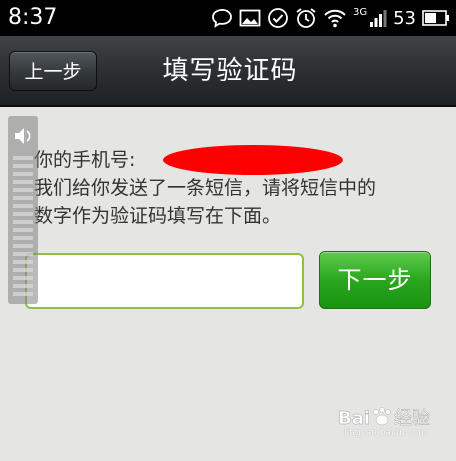 The image size is (456, 461). I want to click on battery-percent: 53, so click(404, 18).